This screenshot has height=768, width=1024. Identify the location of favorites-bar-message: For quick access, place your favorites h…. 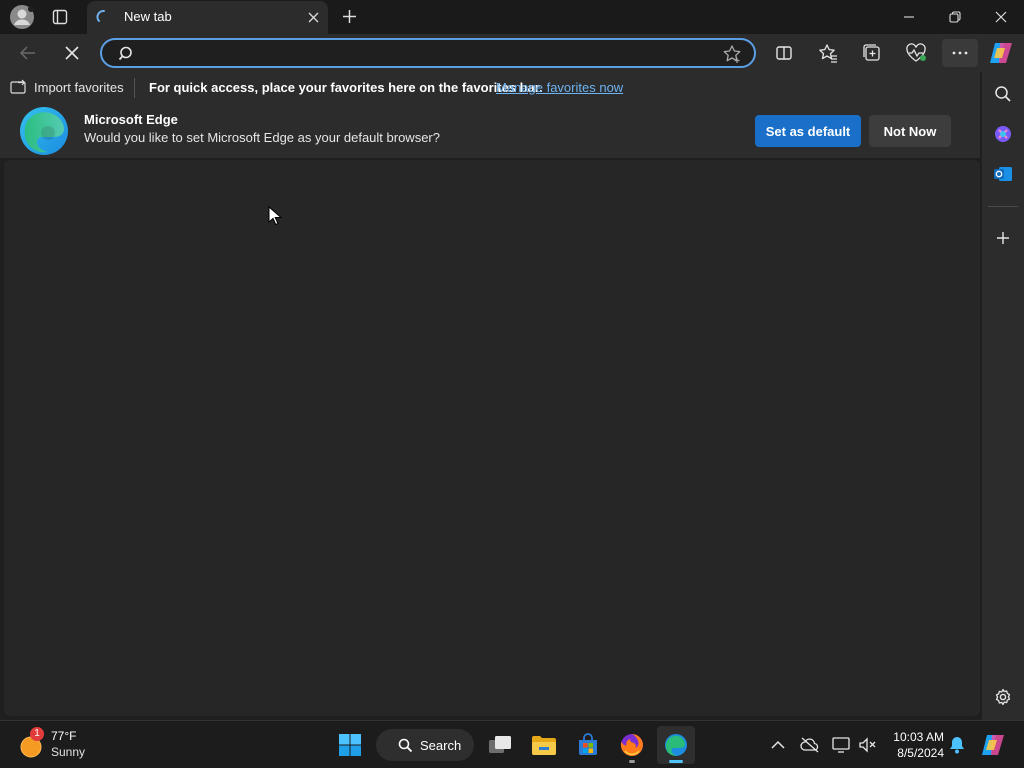
(346, 87).